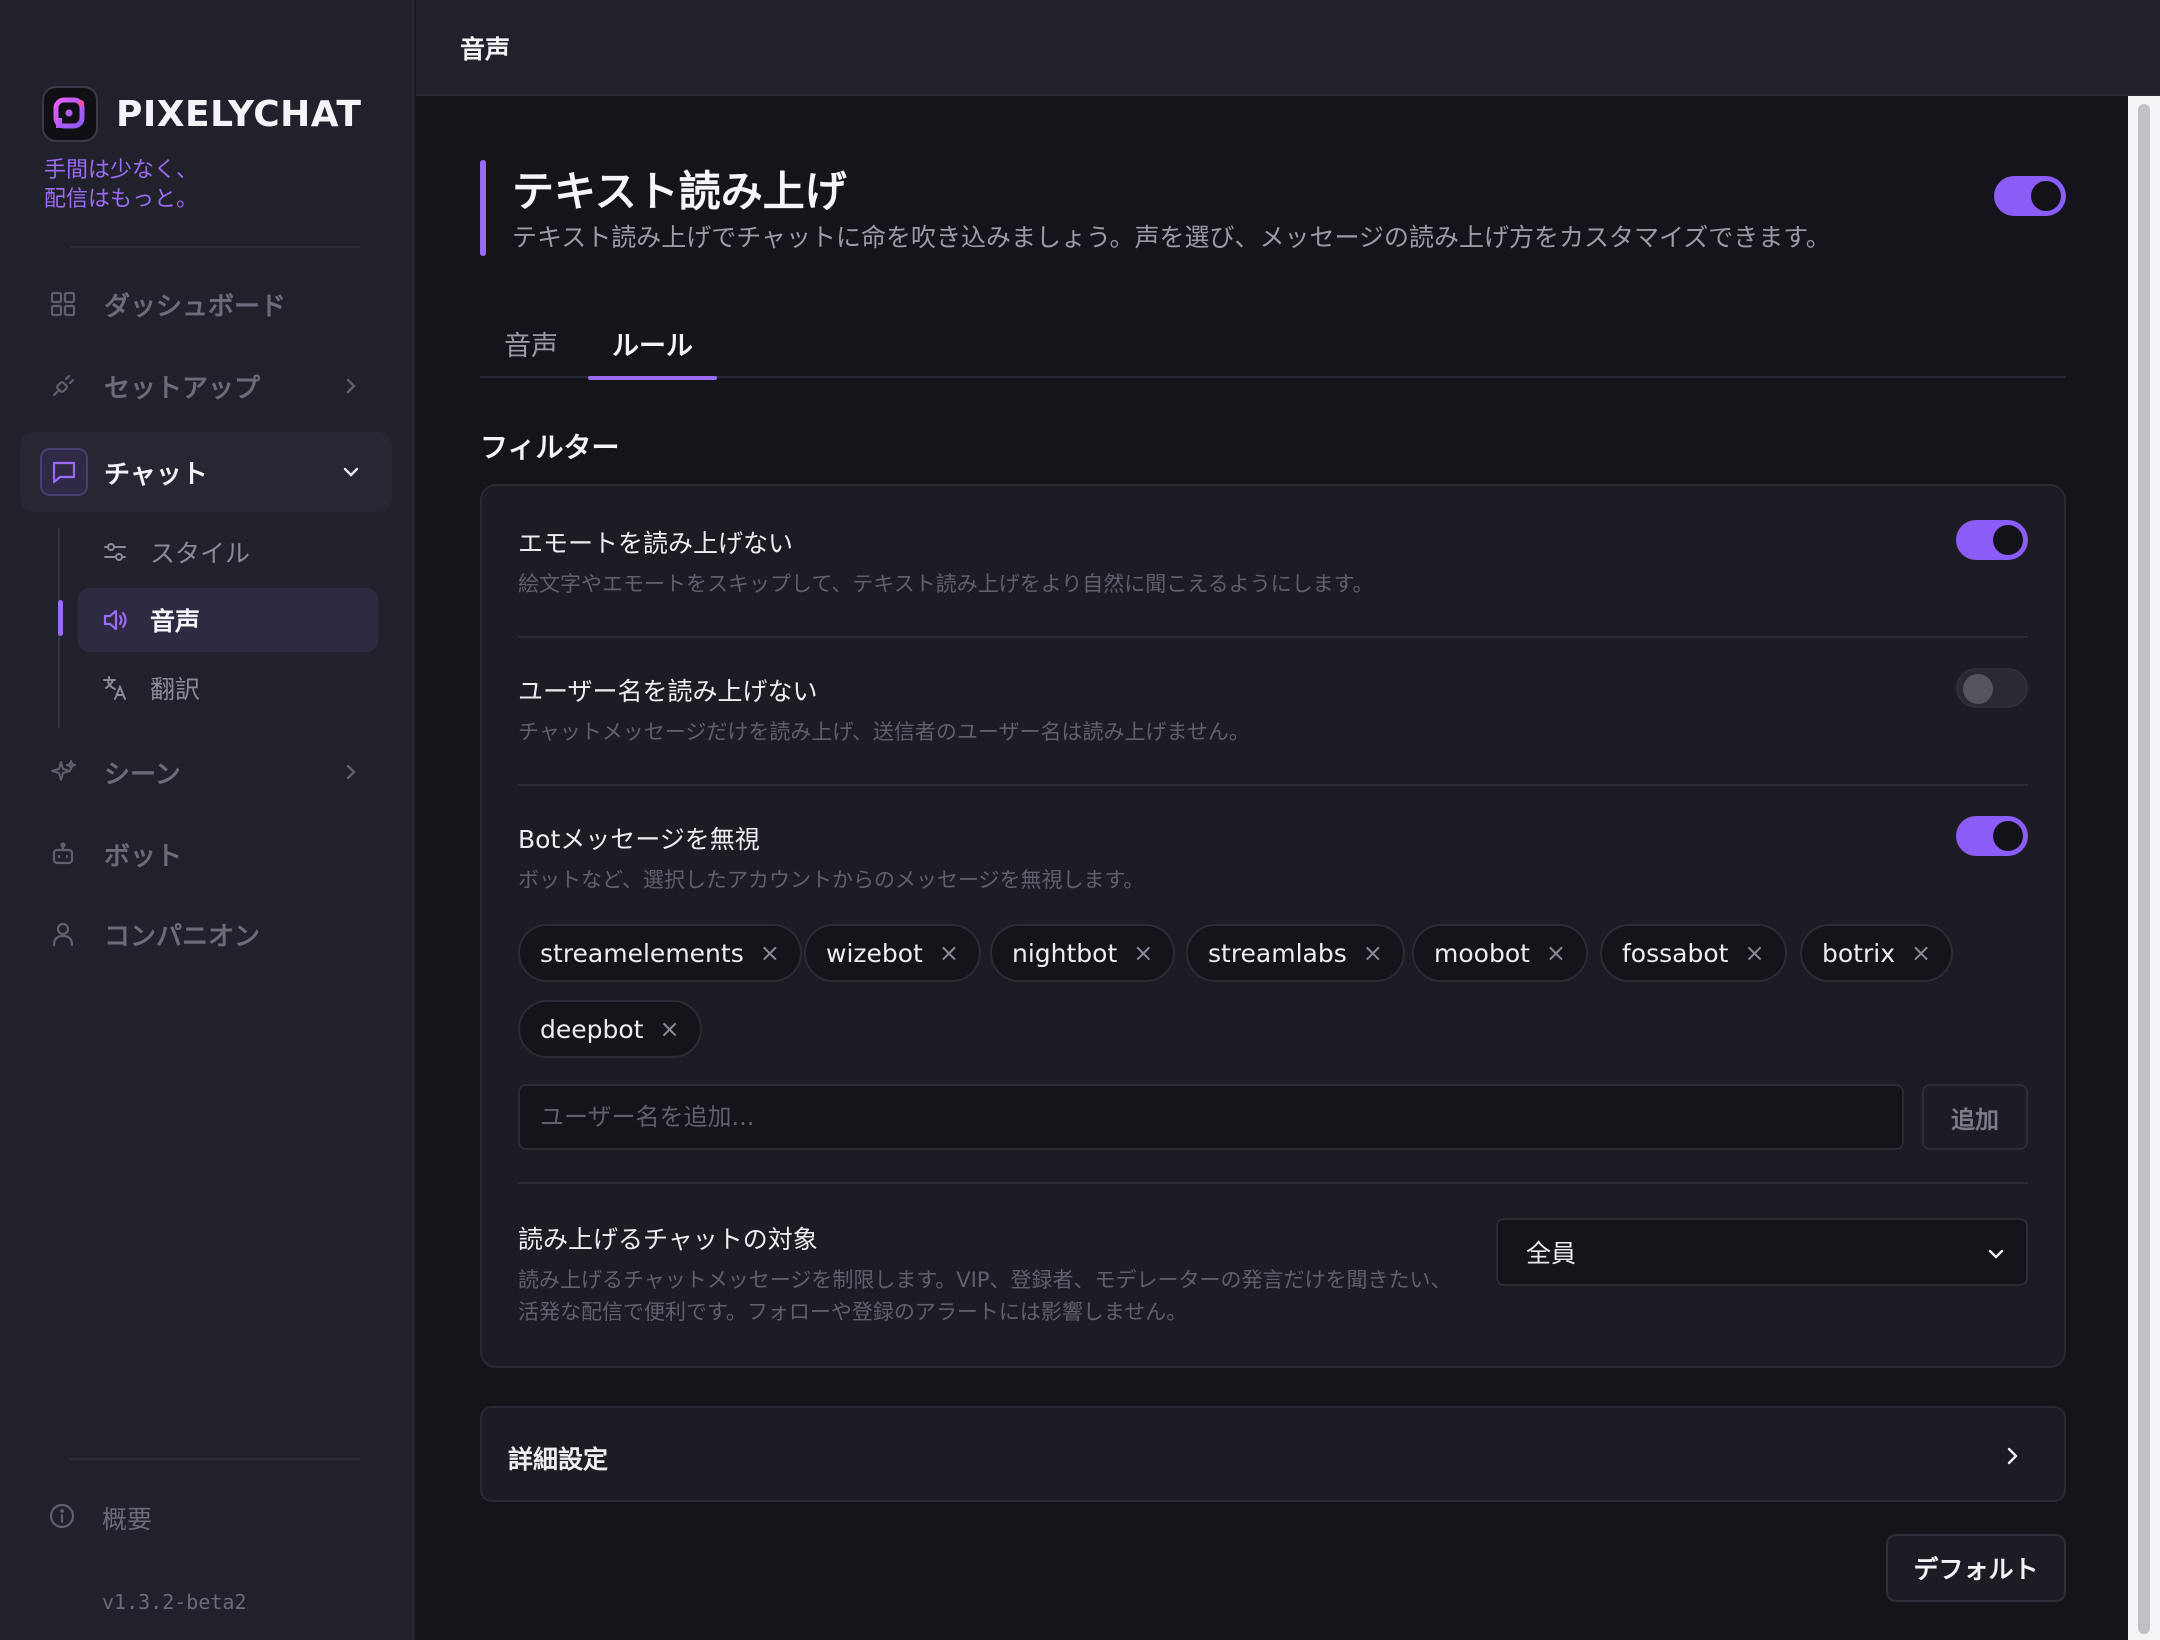  What do you see at coordinates (1500, 953) in the screenshot?
I see `bot-chip: moobot ×` at bounding box center [1500, 953].